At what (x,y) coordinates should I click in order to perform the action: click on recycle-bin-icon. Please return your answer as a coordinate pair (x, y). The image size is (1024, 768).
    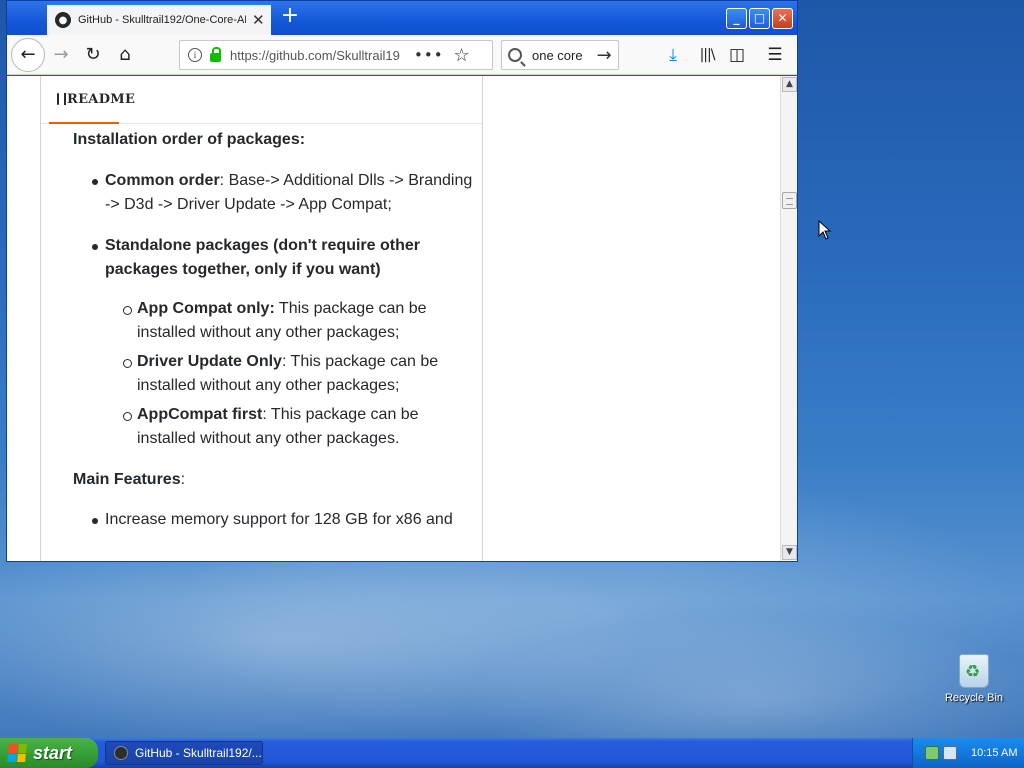
    Looking at the image, I should click on (974, 671).